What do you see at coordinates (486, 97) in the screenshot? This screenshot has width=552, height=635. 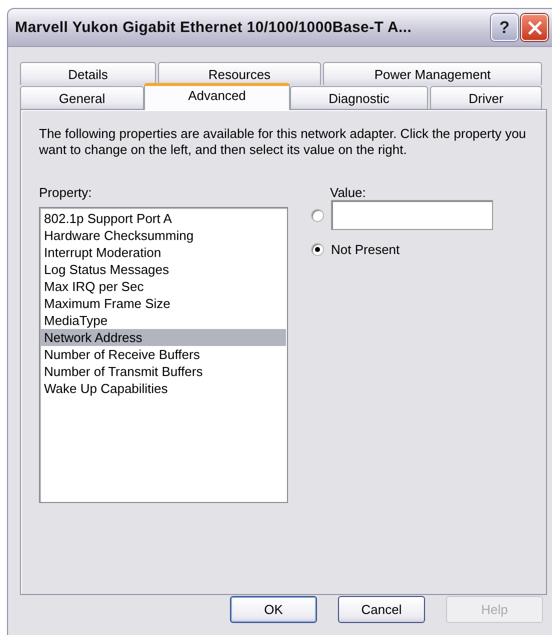 I see `tab: Driver` at bounding box center [486, 97].